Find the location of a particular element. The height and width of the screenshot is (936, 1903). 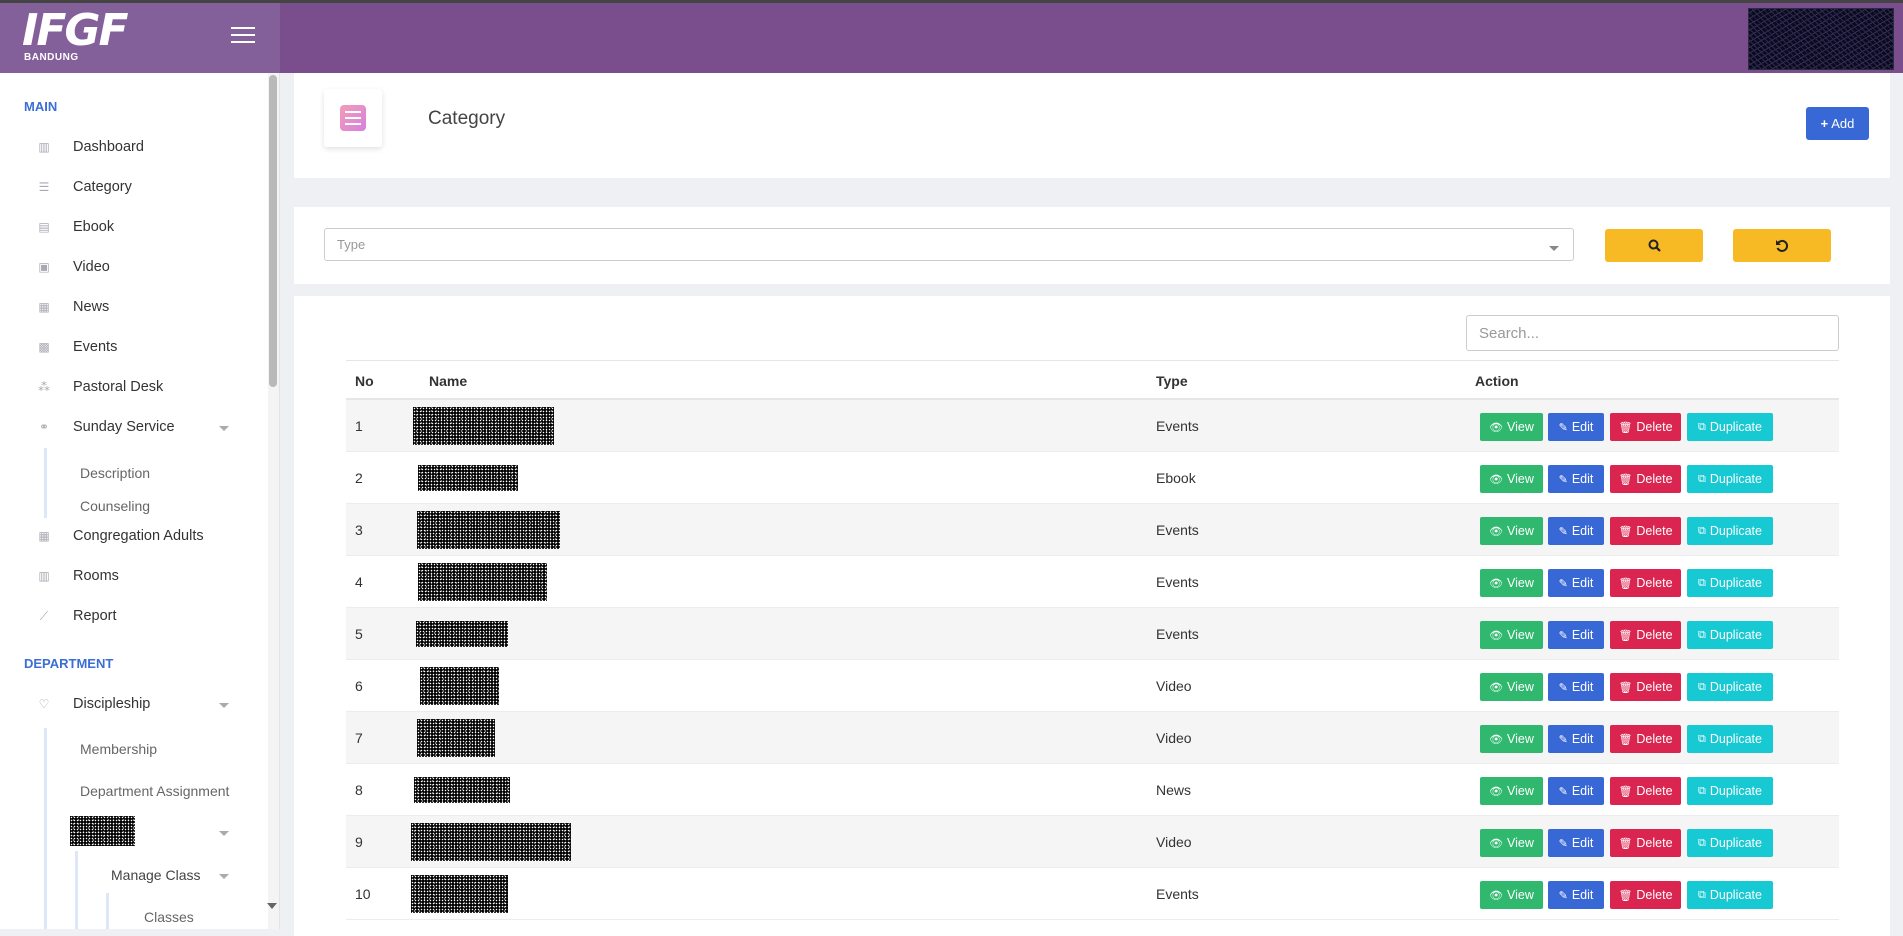

sidebar-subitem-classes: Classes is located at coordinates (169, 917).